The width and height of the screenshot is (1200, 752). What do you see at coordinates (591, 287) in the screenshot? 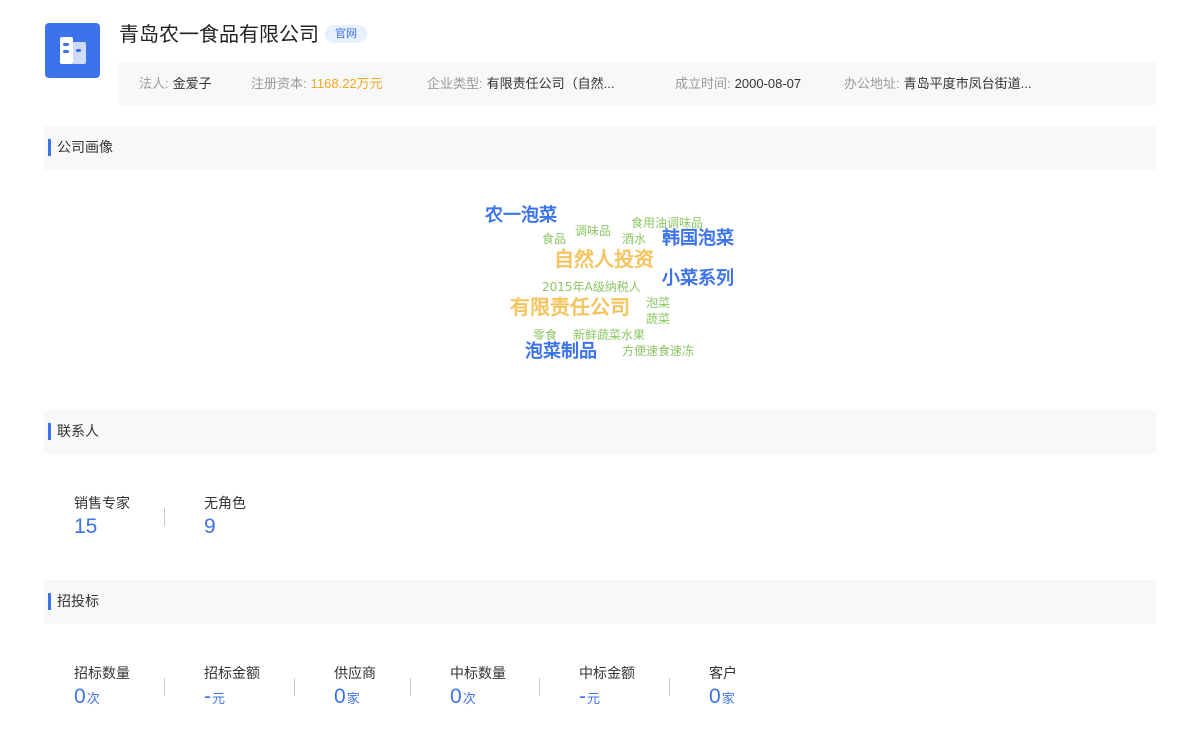
I see `tag-cloud-word: 2015年A级纳税人` at bounding box center [591, 287].